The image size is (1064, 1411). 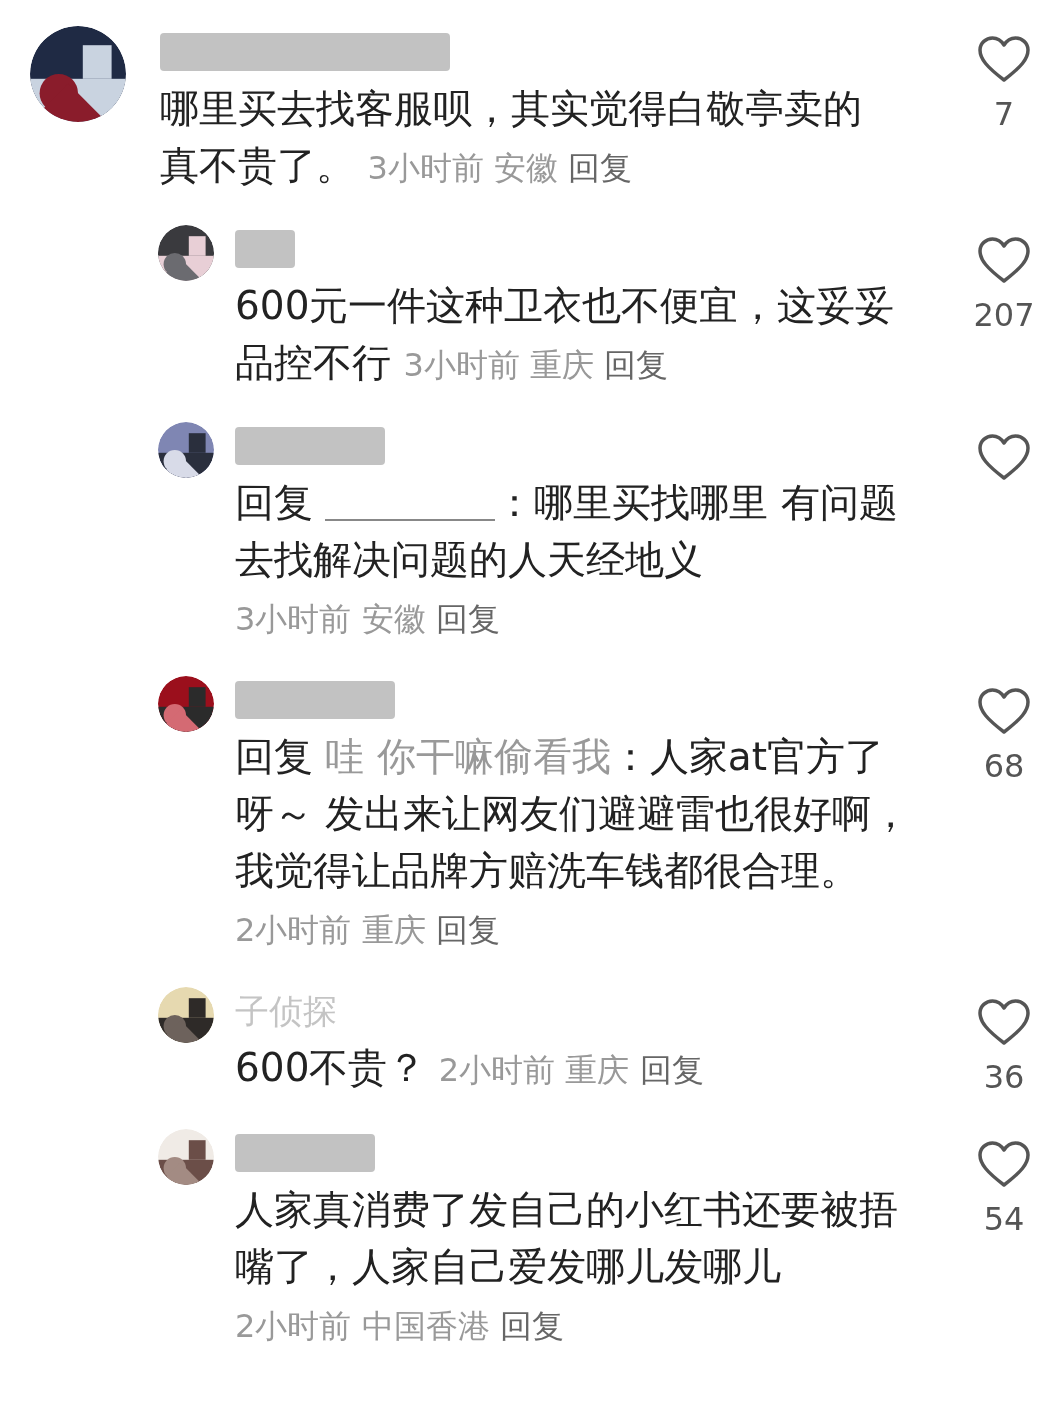 What do you see at coordinates (425, 1326) in the screenshot?
I see `location: 中国香港` at bounding box center [425, 1326].